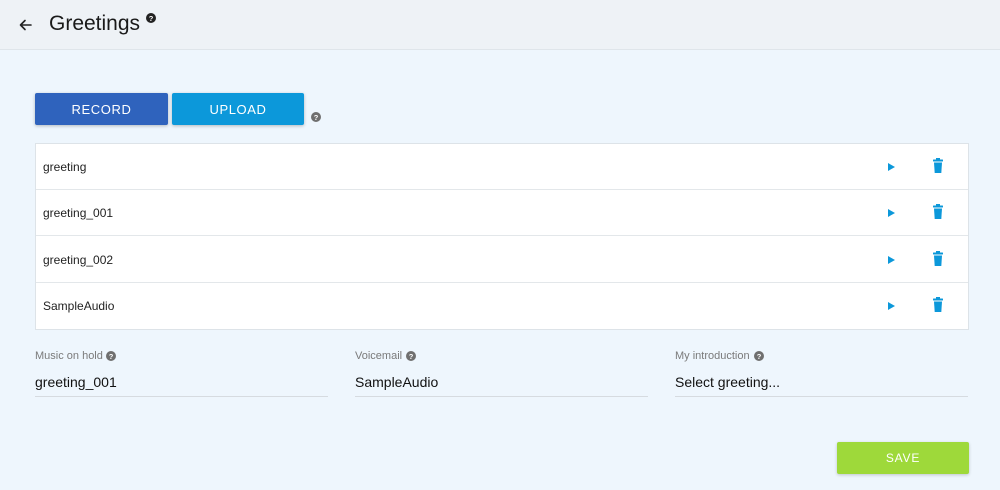  What do you see at coordinates (69, 356) in the screenshot?
I see `music-on-hold-label: Music on hold` at bounding box center [69, 356].